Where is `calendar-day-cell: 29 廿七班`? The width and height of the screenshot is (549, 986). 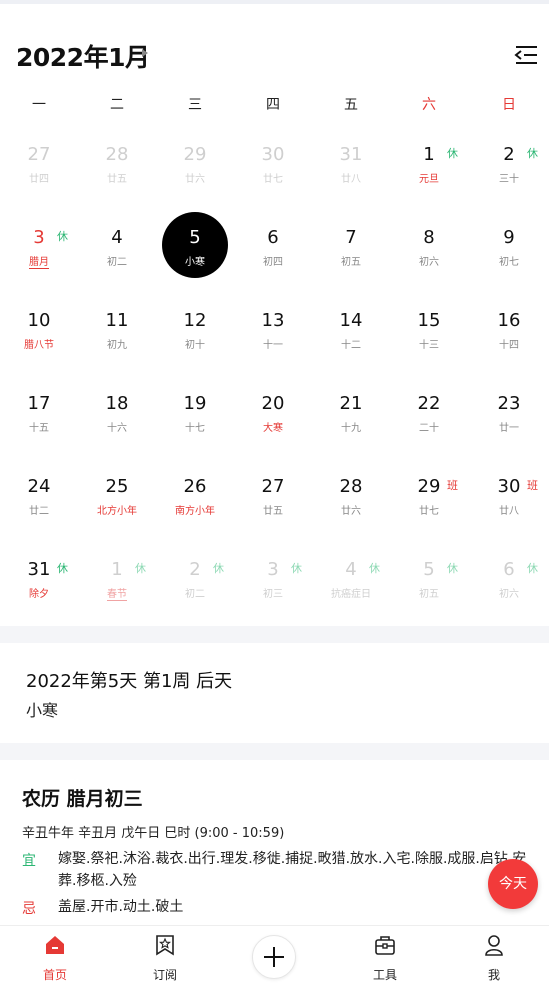 calendar-day-cell: 29 廿七班 is located at coordinates (429, 494).